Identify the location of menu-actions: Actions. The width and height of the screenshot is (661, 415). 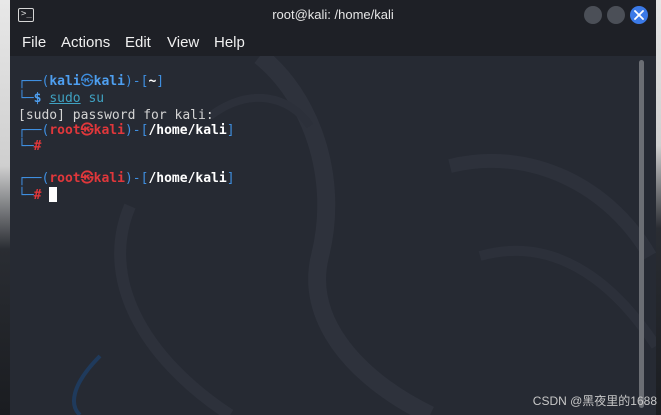
(85, 43).